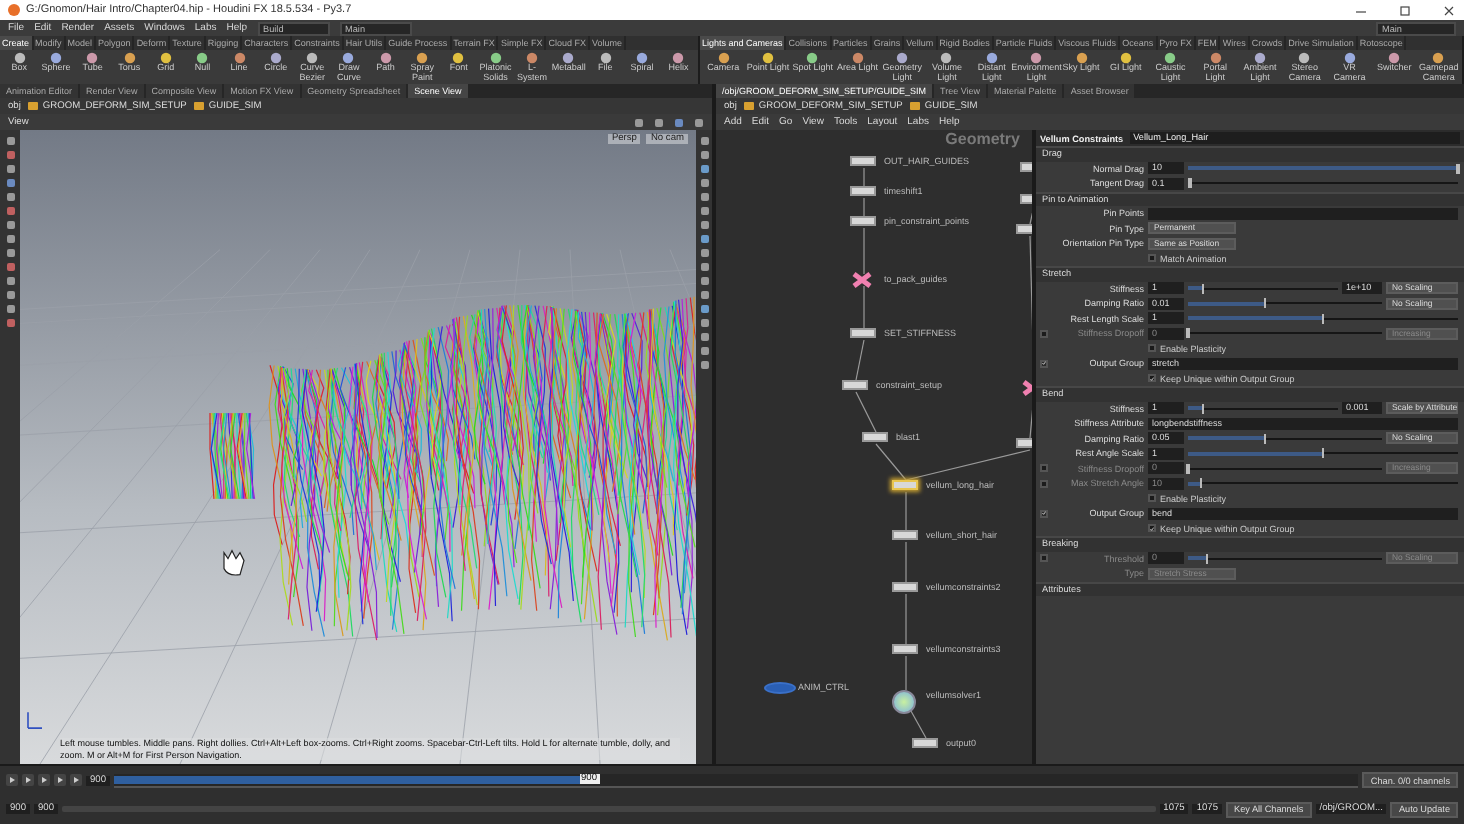  I want to click on cross-node-icon, so click(862, 280).